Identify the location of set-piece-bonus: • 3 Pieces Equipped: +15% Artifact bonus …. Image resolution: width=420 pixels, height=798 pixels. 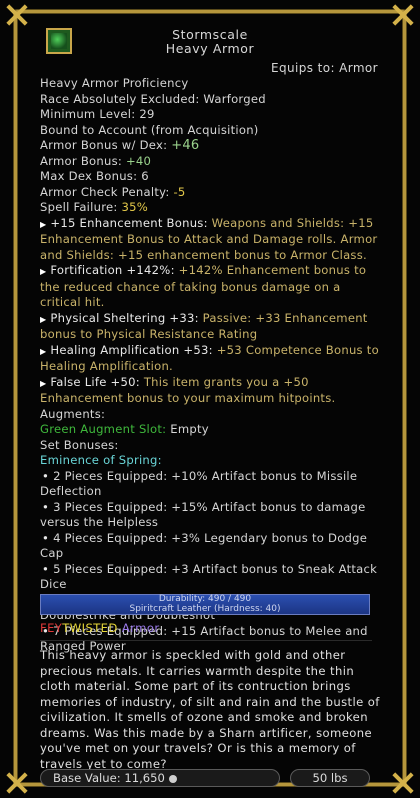
(203, 514).